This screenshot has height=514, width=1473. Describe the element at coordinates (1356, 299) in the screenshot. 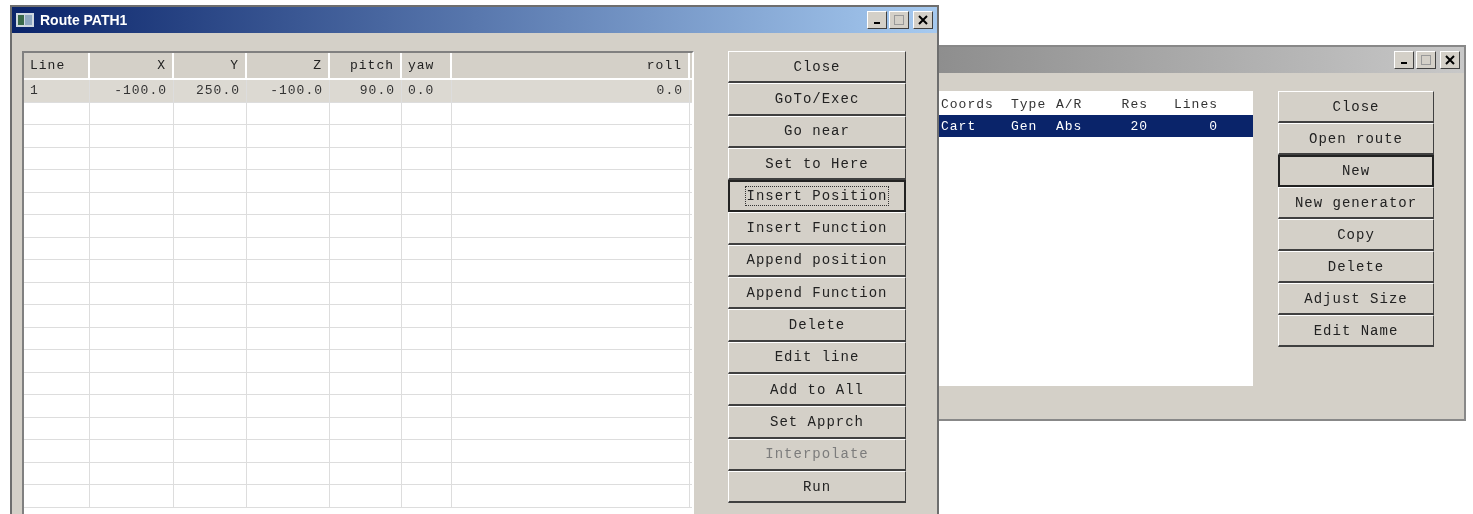

I see `action-button: Adjust Size` at that location.